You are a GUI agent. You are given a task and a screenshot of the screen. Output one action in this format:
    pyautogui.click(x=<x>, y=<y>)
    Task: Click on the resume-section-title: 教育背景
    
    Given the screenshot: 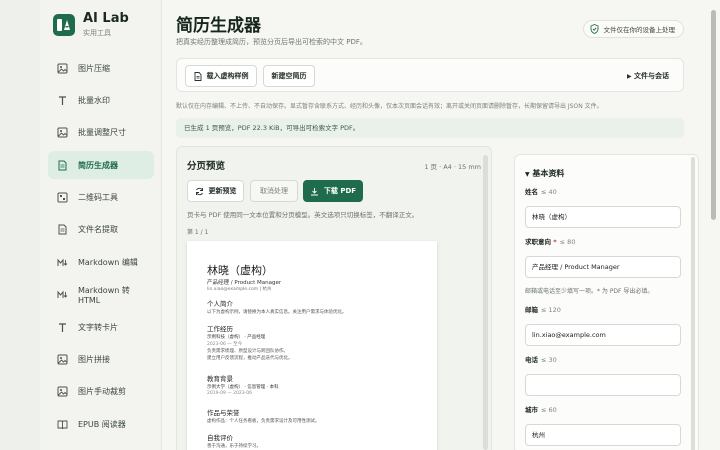 What is the action you would take?
    pyautogui.click(x=220, y=379)
    